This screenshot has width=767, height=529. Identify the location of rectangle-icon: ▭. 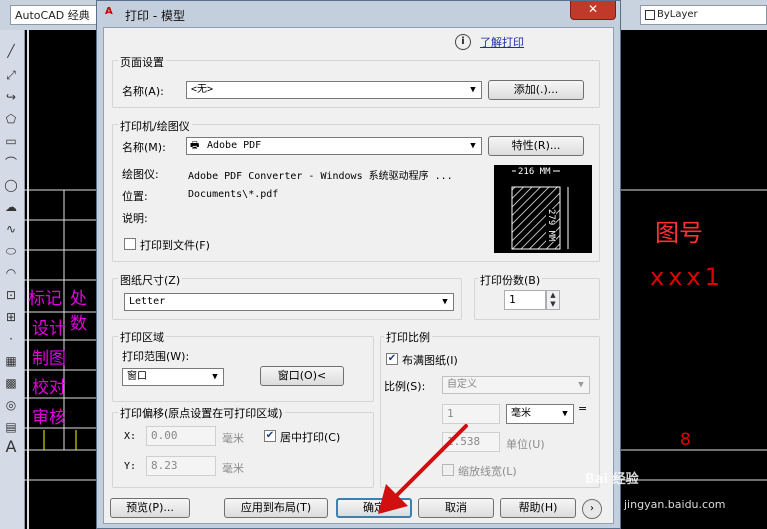
(11, 141).